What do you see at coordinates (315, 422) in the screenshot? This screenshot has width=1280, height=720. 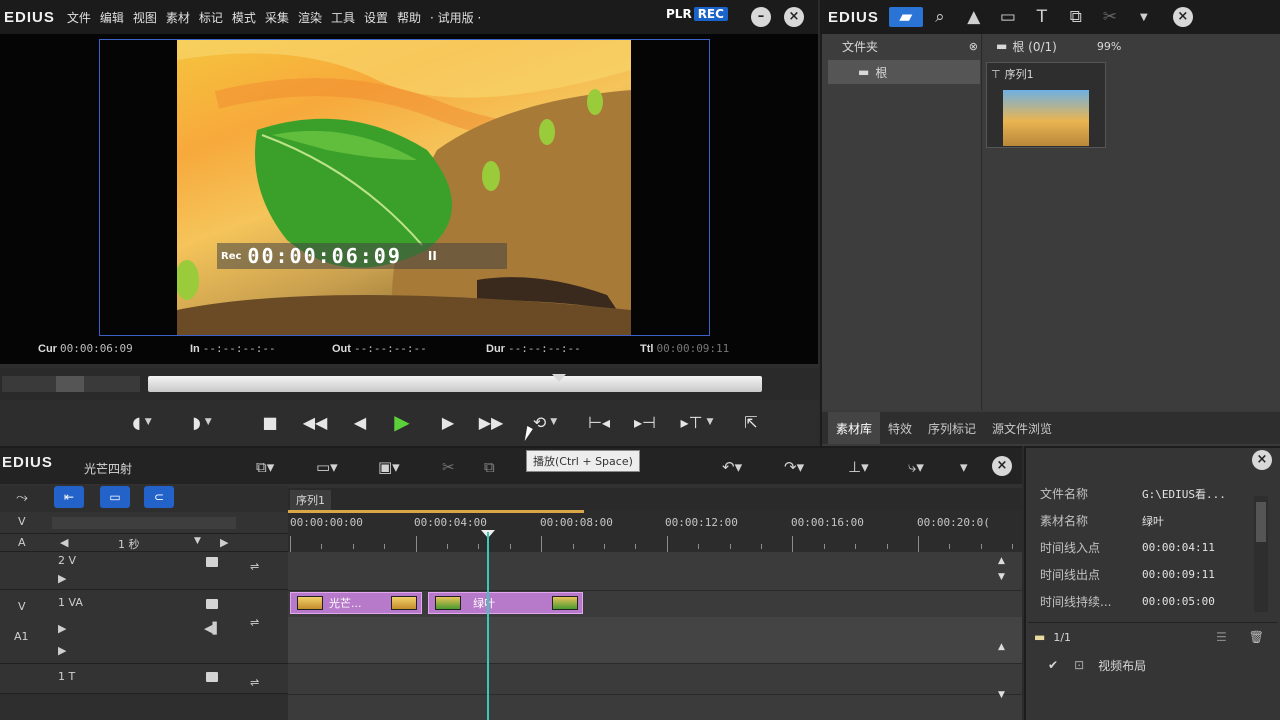 I see `rewind-button: ◀◀` at bounding box center [315, 422].